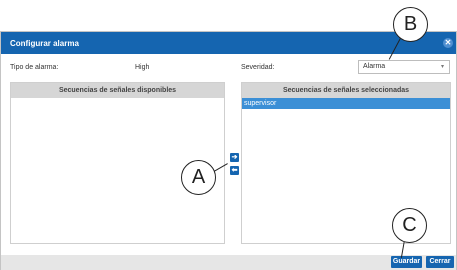 The height and width of the screenshot is (270, 457). What do you see at coordinates (410, 24) in the screenshot?
I see `callout-b: B` at bounding box center [410, 24].